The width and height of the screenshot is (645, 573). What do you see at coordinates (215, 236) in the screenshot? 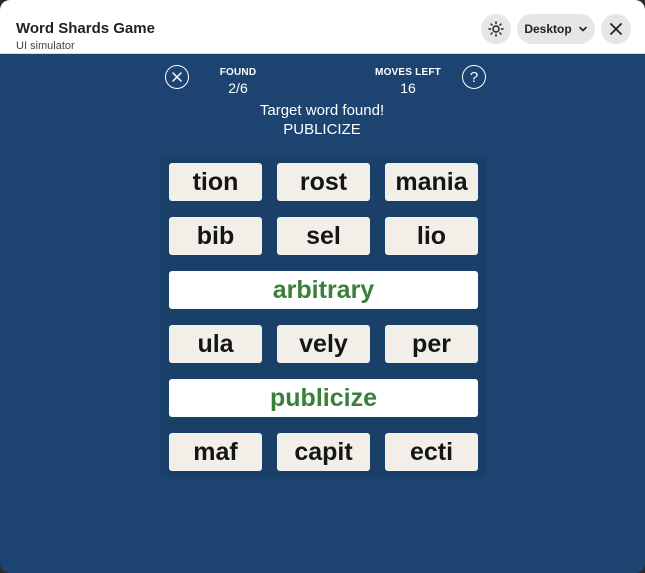
I see `shard-tile: bib` at bounding box center [215, 236].